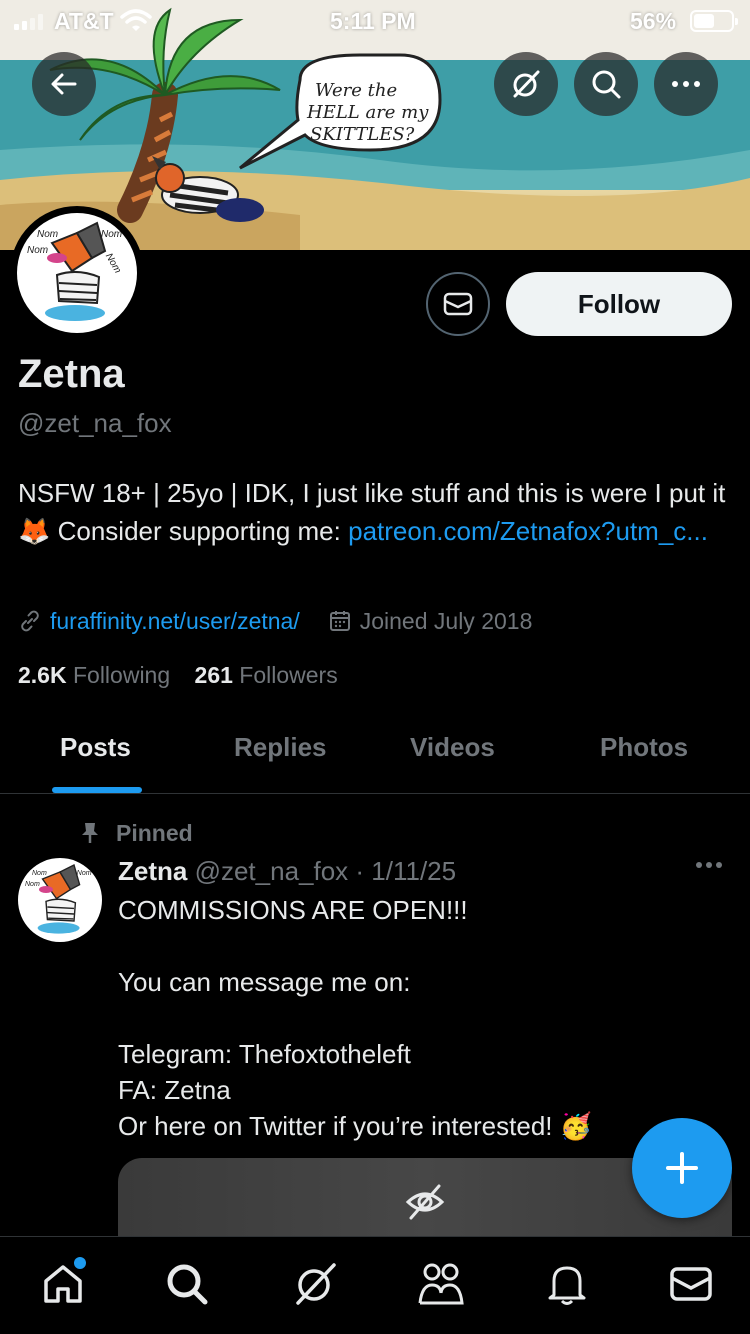 The height and width of the screenshot is (1334, 750). I want to click on active-tab-indicator, so click(97, 790).